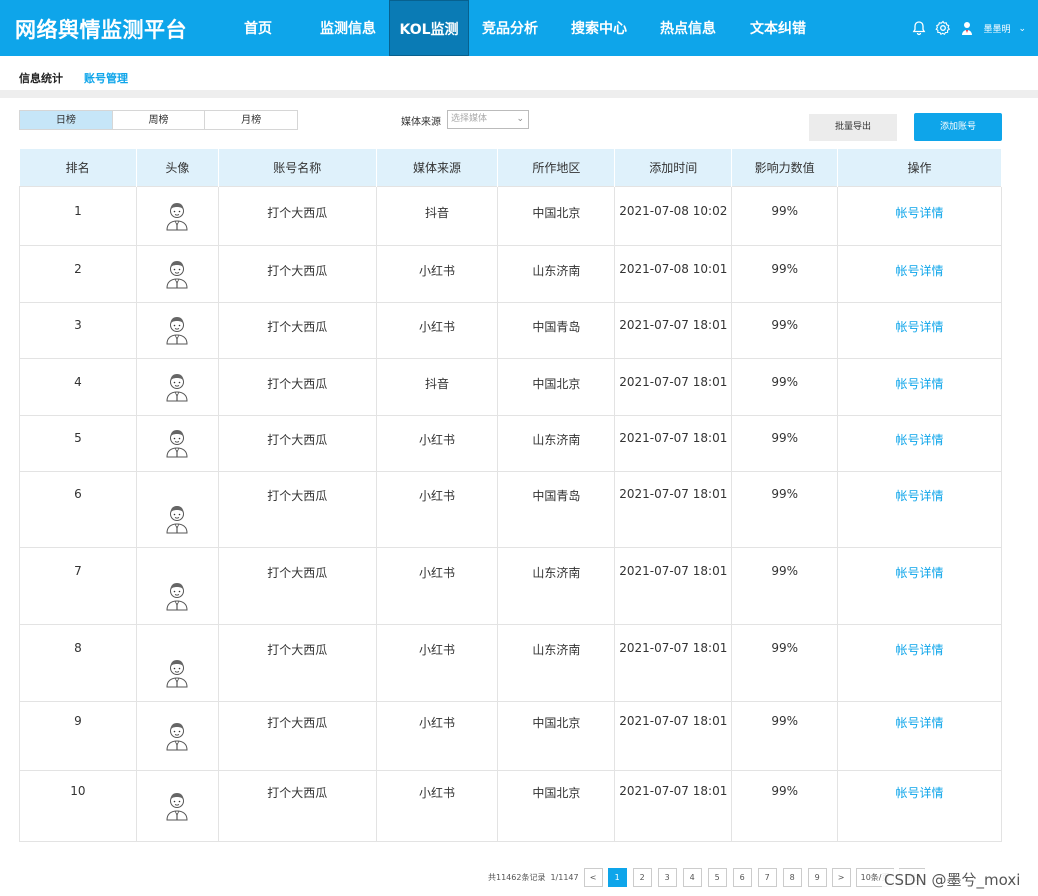 The width and height of the screenshot is (1038, 896). I want to click on period-daily-button: 日榜, so click(66, 120).